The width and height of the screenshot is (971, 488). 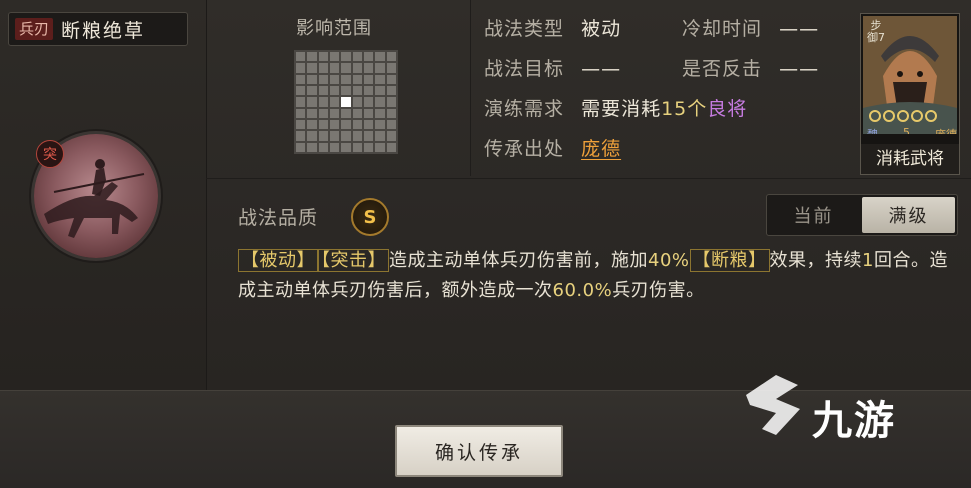 I want to click on range-cell-center, so click(x=346, y=102).